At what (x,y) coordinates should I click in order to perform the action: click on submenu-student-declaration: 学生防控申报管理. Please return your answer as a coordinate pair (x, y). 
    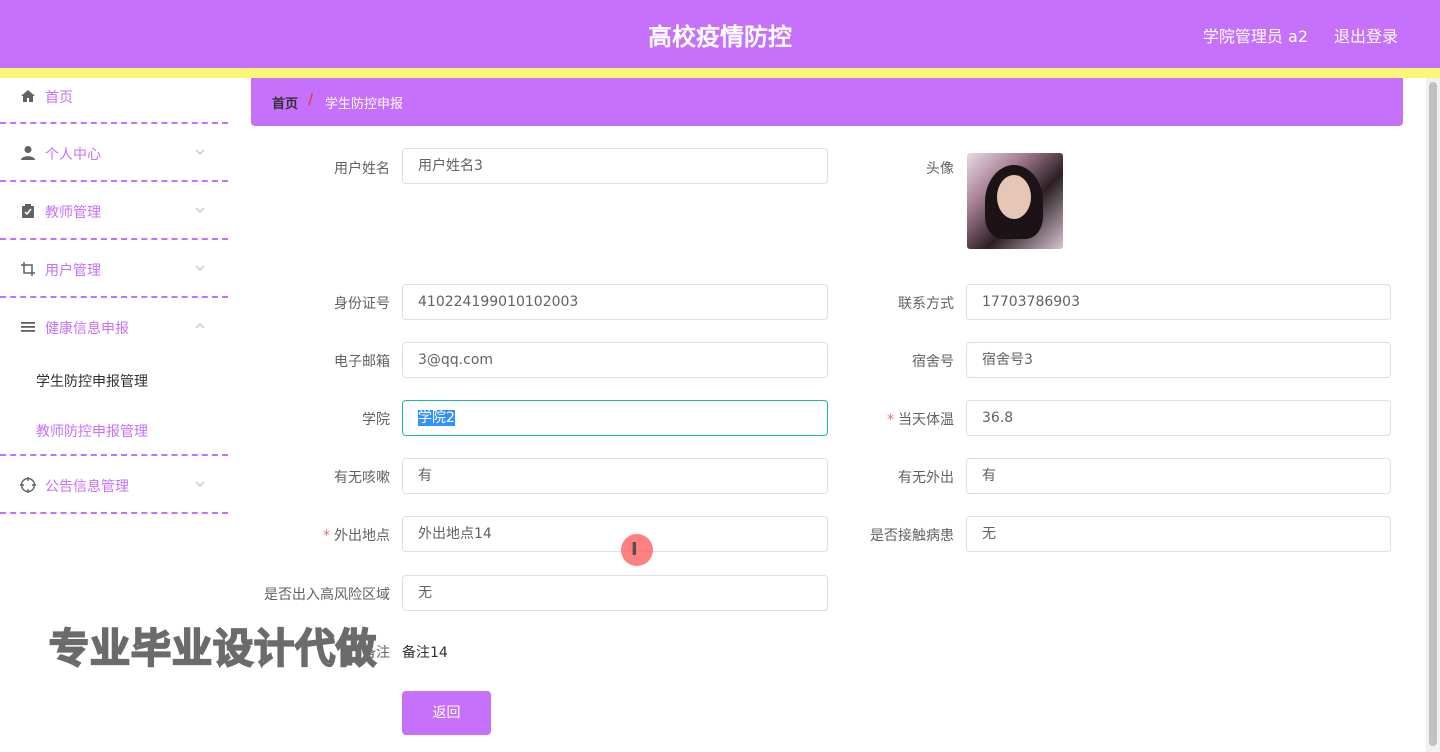
    Looking at the image, I should click on (92, 381).